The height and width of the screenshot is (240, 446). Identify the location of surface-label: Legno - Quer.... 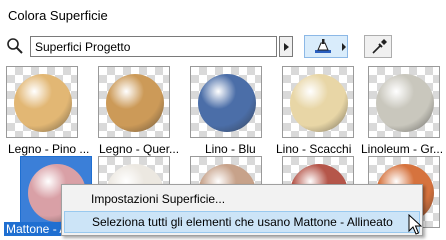
(143, 149).